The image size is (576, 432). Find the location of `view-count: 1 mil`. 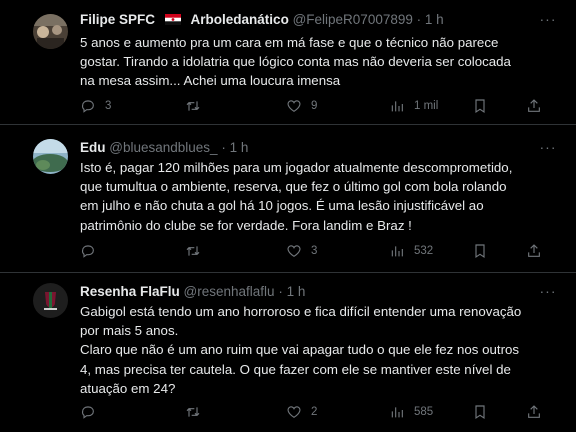

view-count: 1 mil is located at coordinates (426, 106).